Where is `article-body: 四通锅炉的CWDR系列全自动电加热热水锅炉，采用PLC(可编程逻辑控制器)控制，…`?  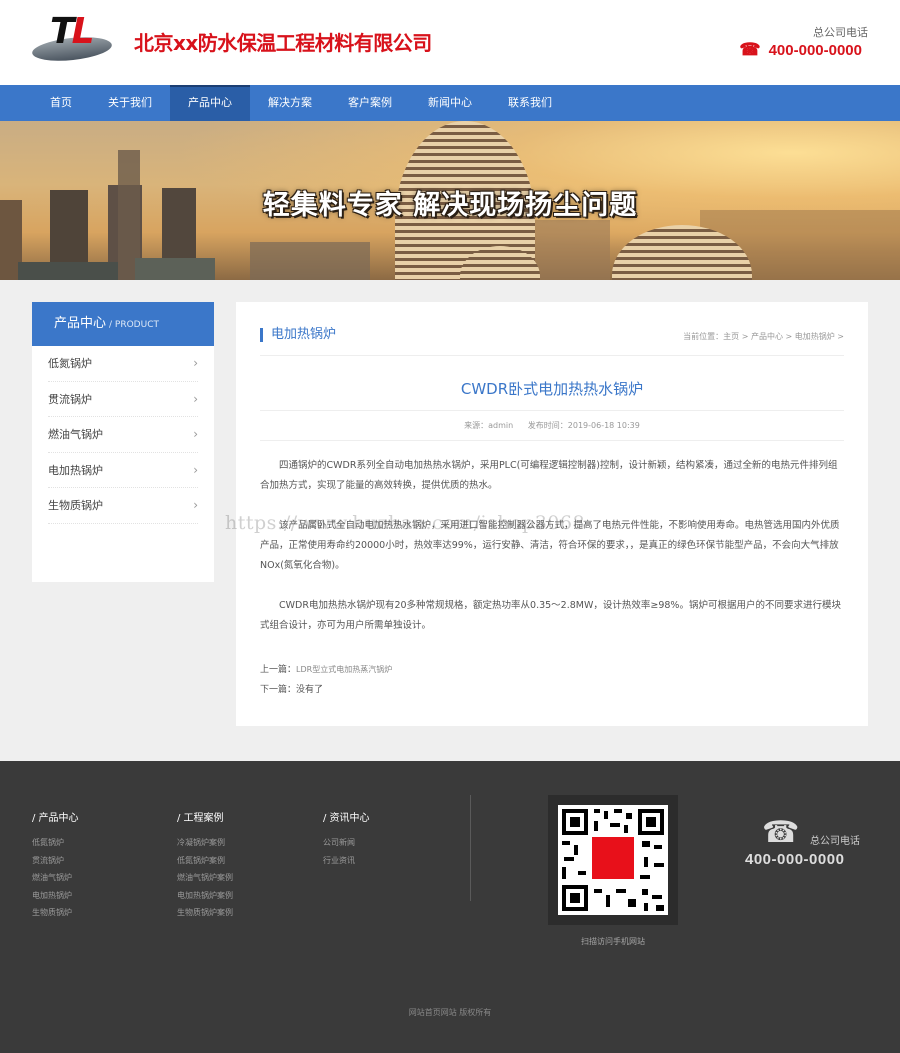
article-body: 四通锅炉的CWDR系列全自动电加热热水锅炉，采用PLC(可编程逻辑控制器)控制，… is located at coordinates (552, 556).